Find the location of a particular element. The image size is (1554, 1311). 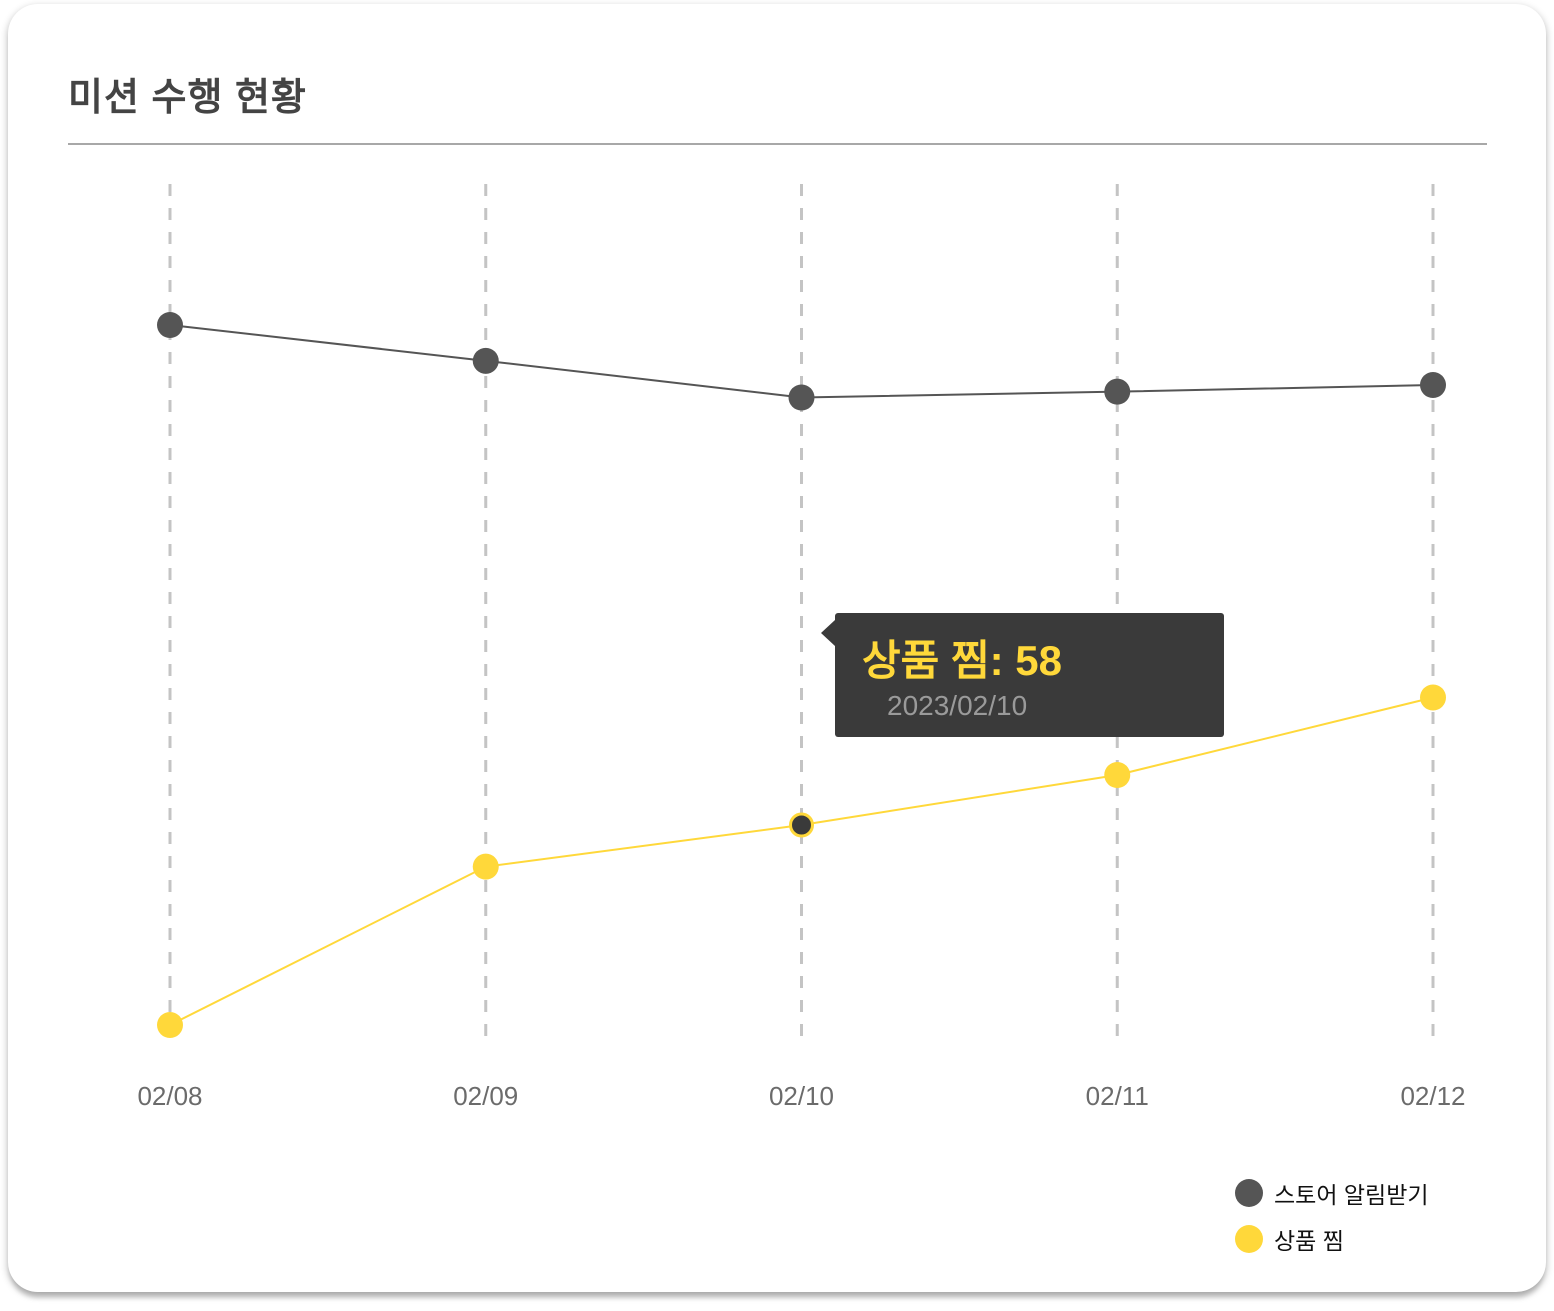

legend-item-product-wish: 상품 찜 is located at coordinates (1332, 1239).